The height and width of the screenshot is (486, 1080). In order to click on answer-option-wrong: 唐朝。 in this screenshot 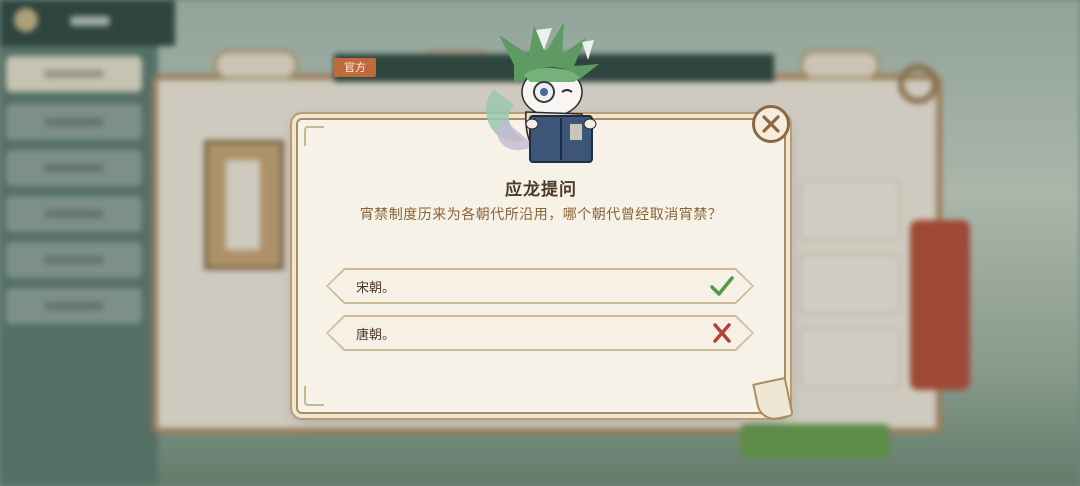, I will do `click(540, 333)`.